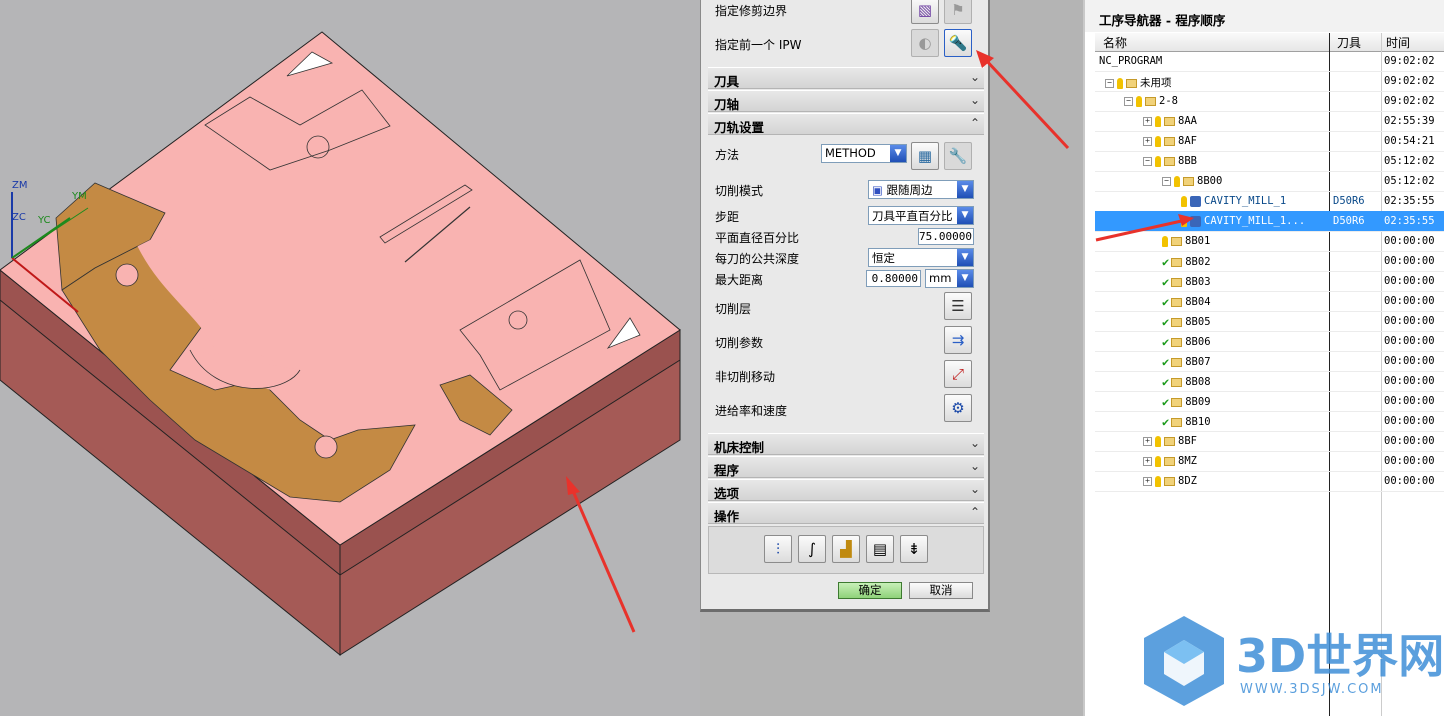  What do you see at coordinates (1151, 101) in the screenshot?
I see `row-name: − 2-8` at bounding box center [1151, 101].